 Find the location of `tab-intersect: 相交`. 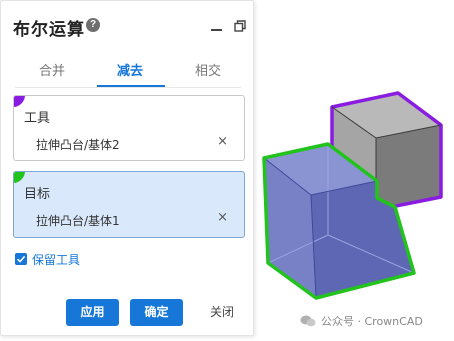

tab-intersect: 相交 is located at coordinates (208, 75).